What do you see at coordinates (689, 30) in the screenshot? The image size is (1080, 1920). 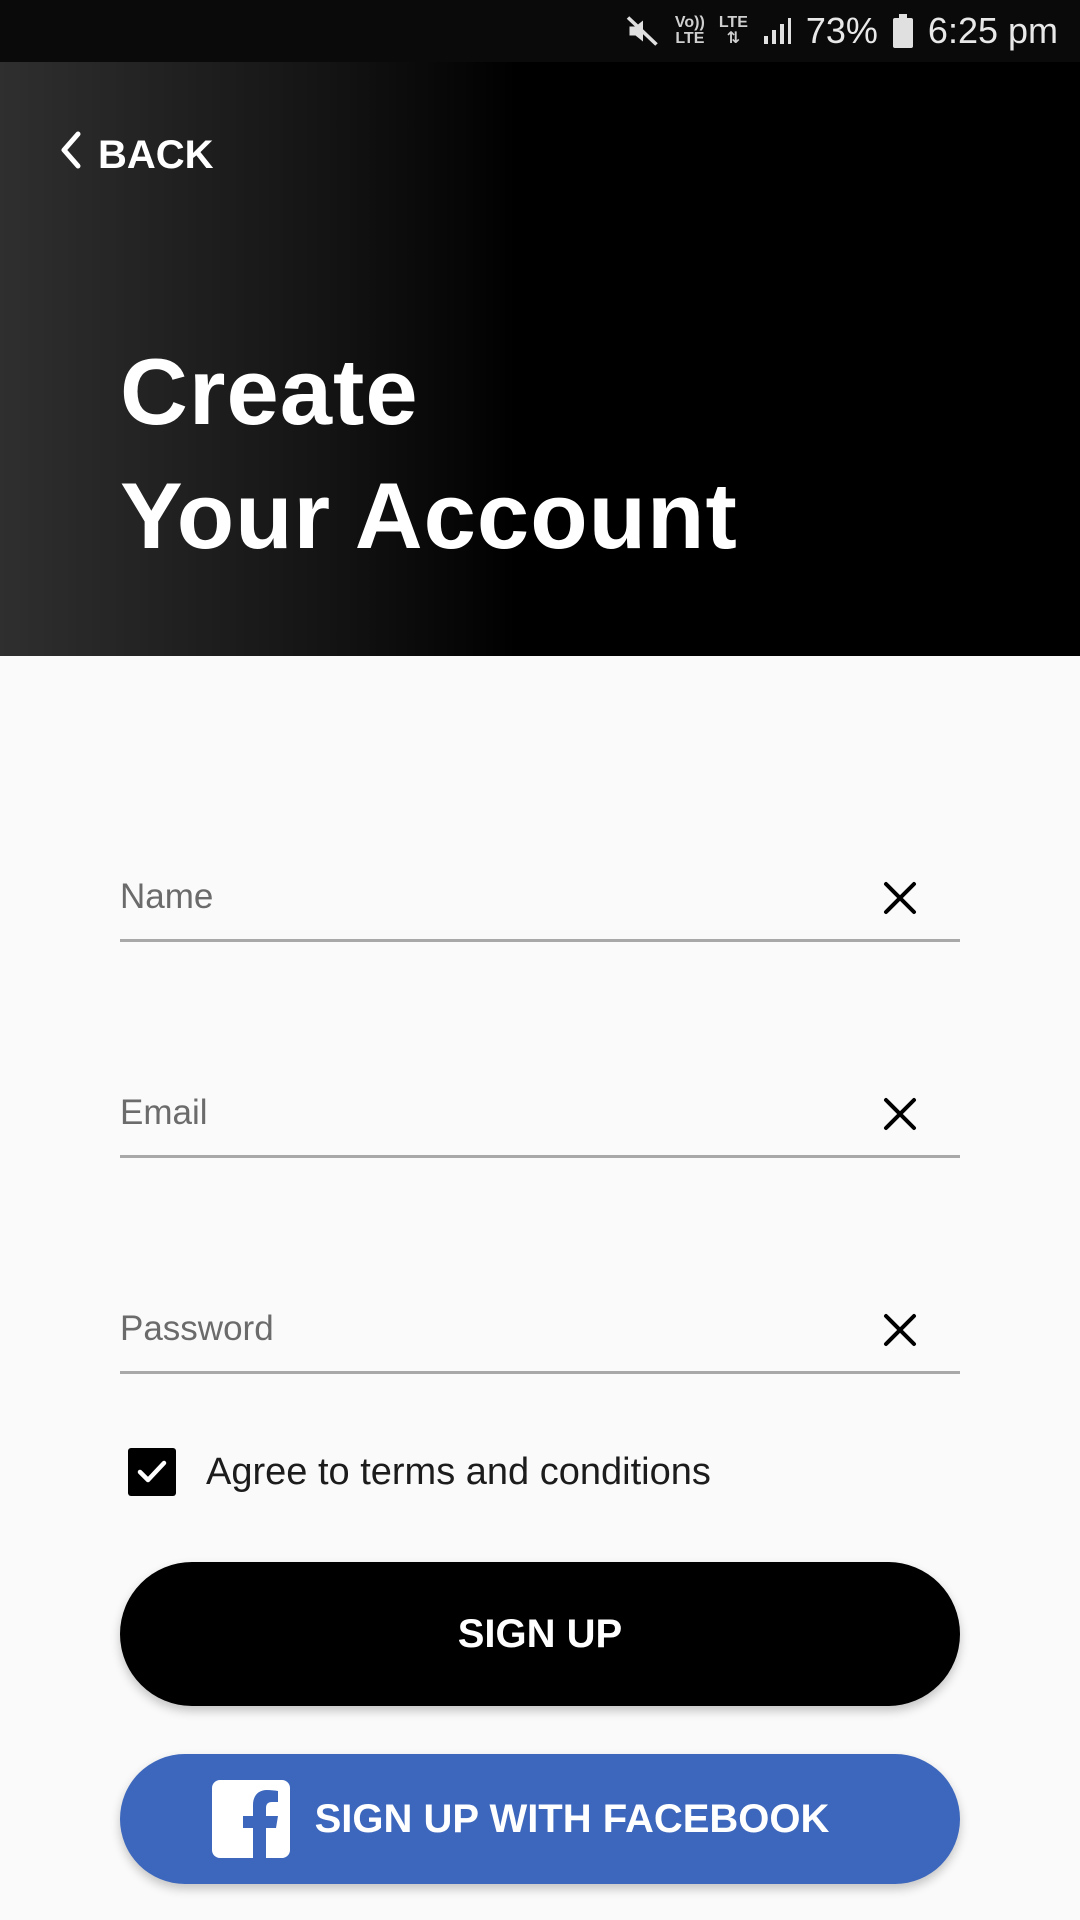 I see `volte-indicator: Vo)) LTE` at bounding box center [689, 30].